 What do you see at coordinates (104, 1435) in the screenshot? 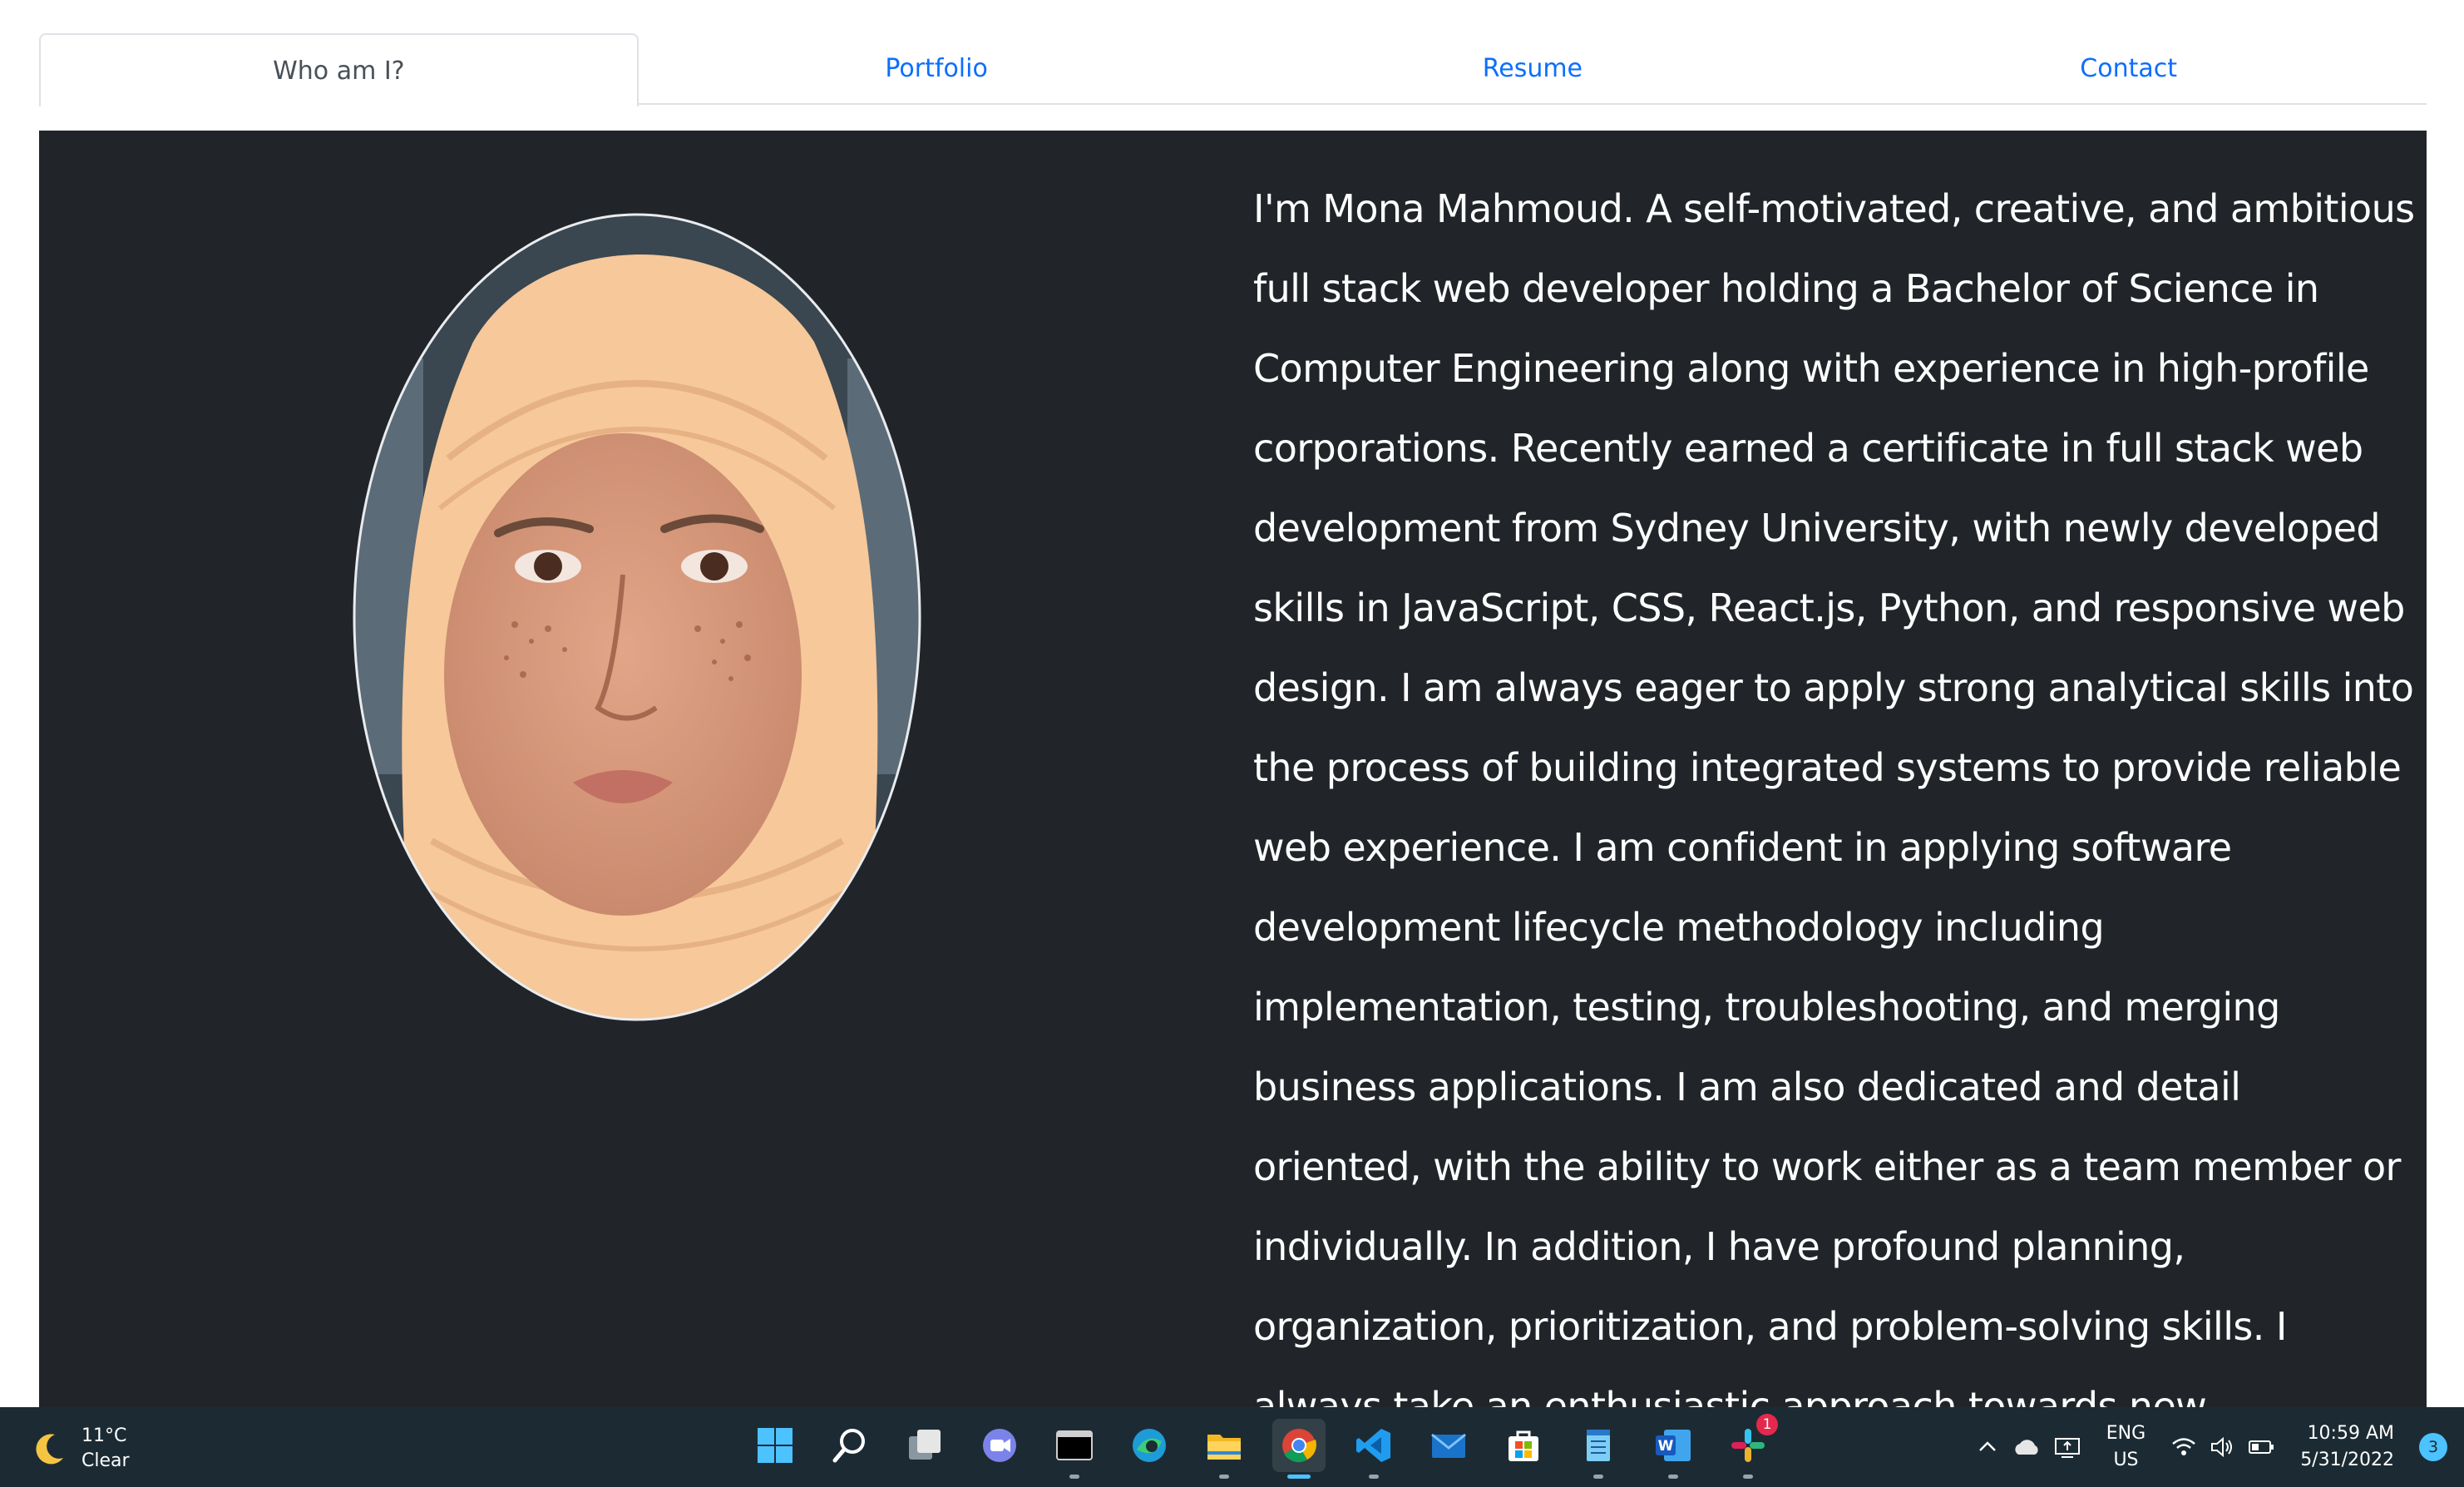
I see `weather-temp: 11°C` at bounding box center [104, 1435].